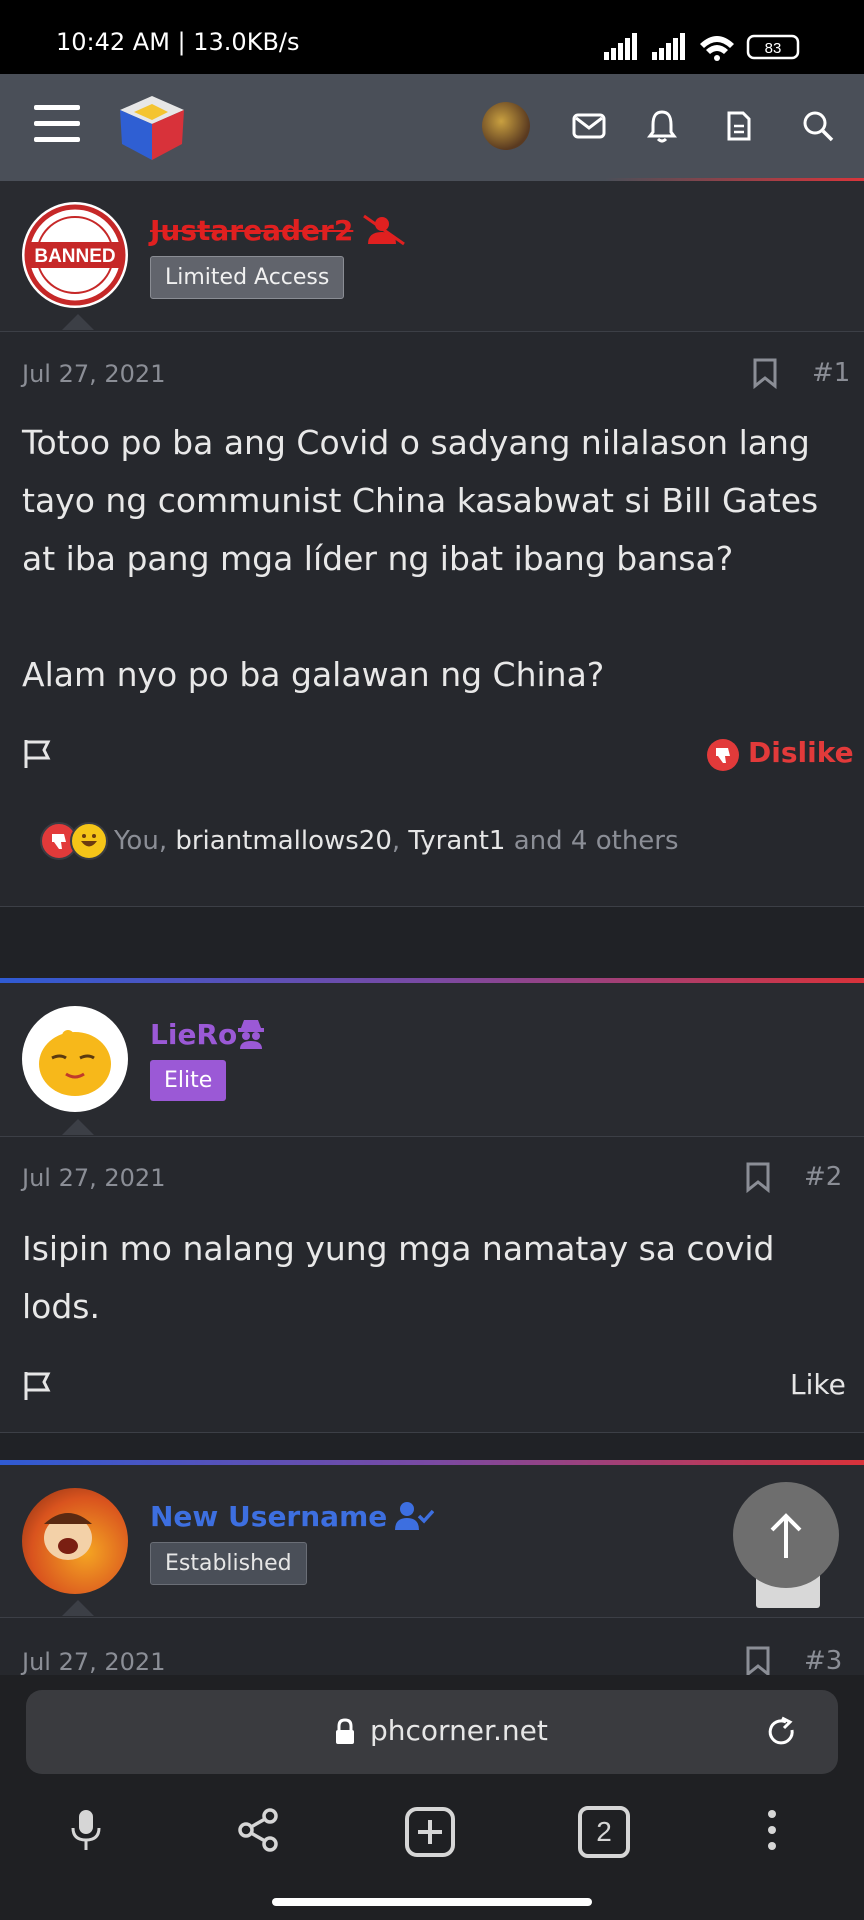 This screenshot has width=864, height=1920. I want to click on dislike-button: Dislike, so click(801, 752).